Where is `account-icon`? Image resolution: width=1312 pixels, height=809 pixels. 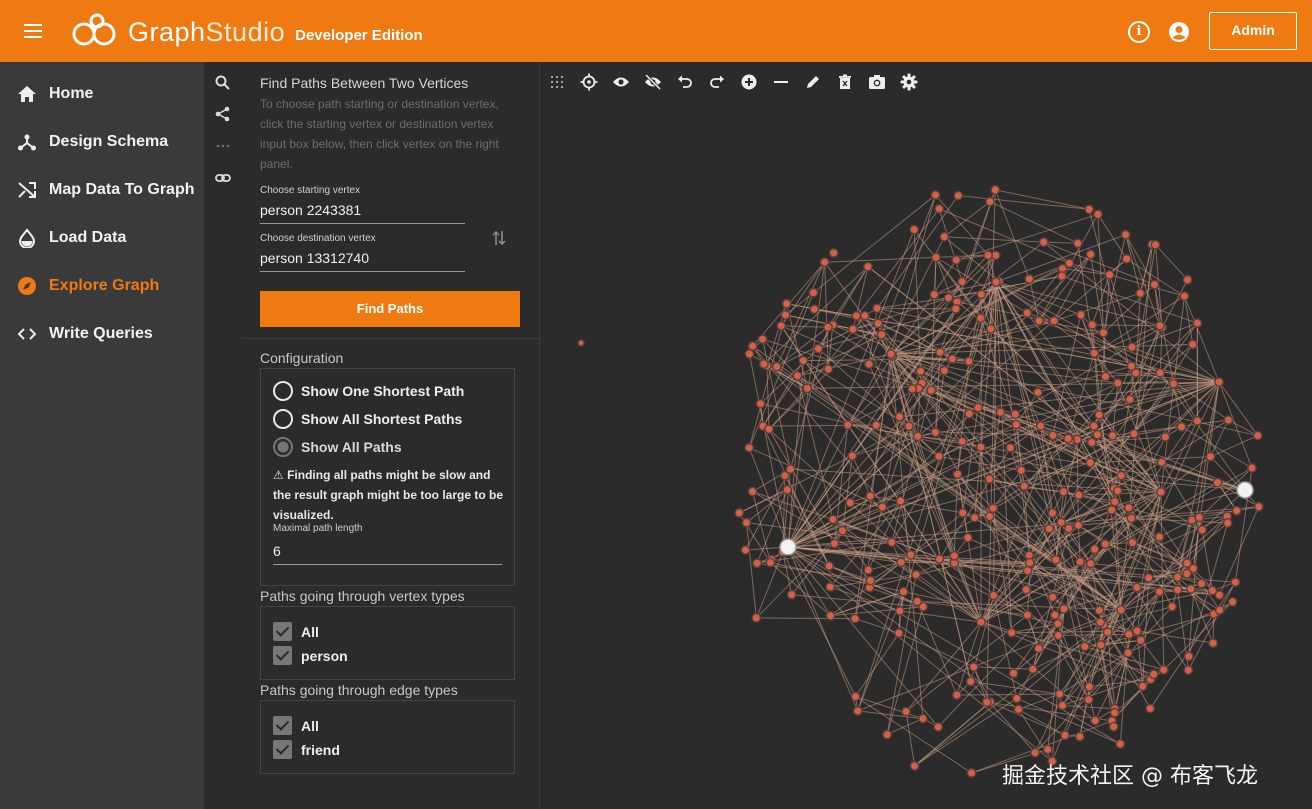 account-icon is located at coordinates (1179, 32).